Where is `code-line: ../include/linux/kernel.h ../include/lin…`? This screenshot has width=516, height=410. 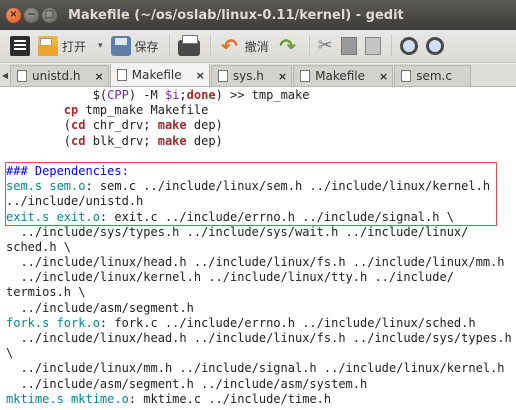 code-line: ../include/linux/kernel.h ../include/lin… is located at coordinates (230, 277).